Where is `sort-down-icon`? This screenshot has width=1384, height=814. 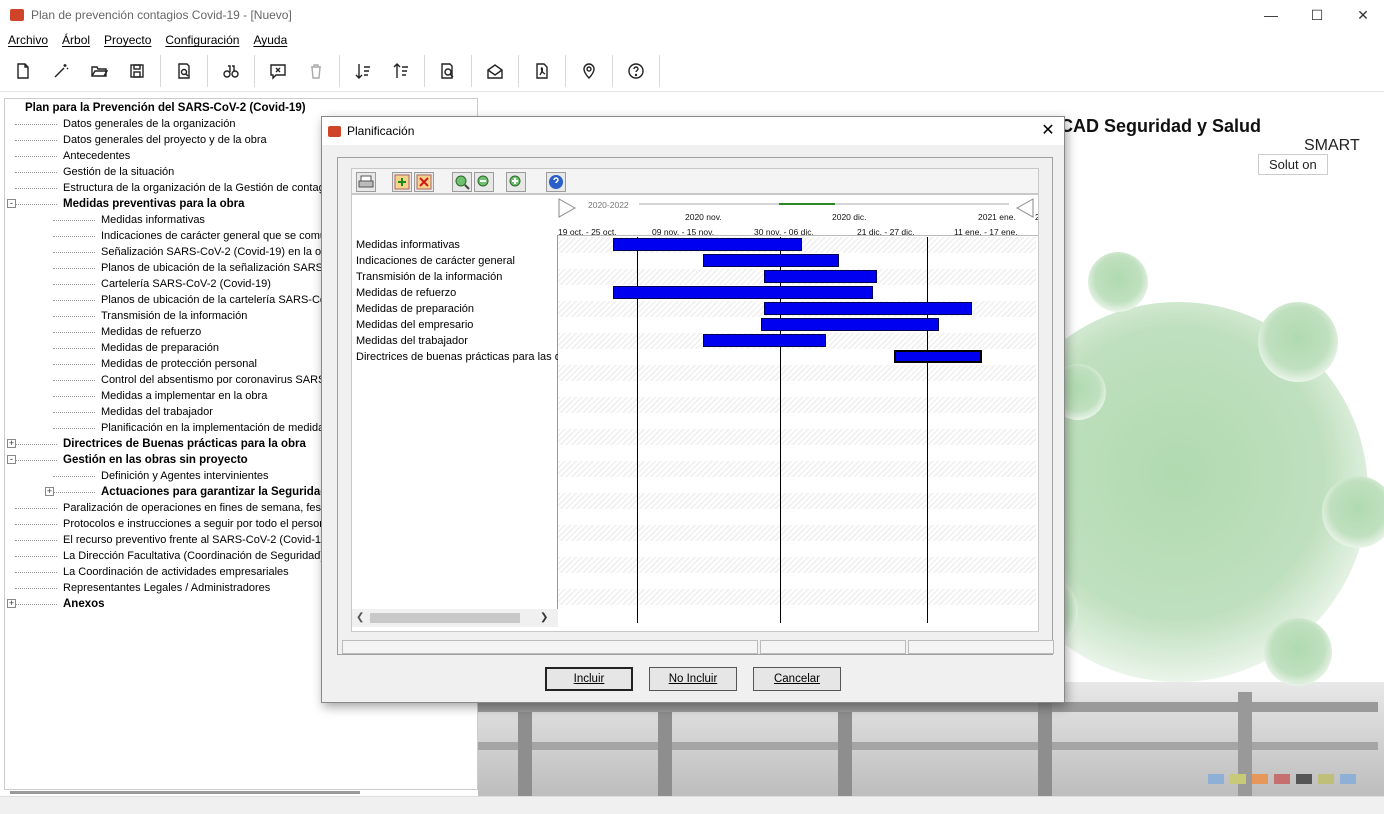
sort-down-icon is located at coordinates (363, 71).